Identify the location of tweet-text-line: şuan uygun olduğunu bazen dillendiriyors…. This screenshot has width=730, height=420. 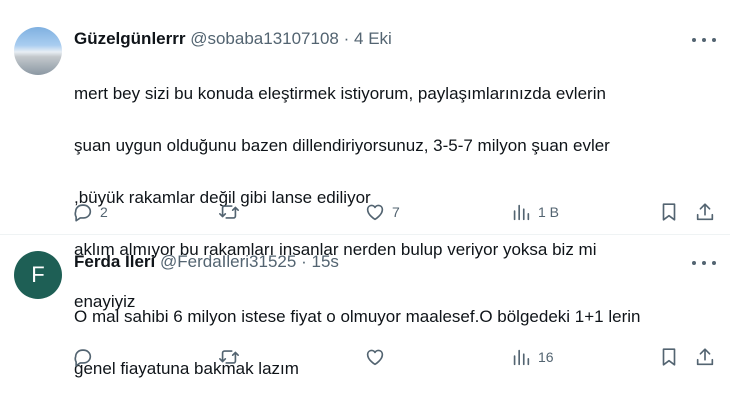
(342, 145).